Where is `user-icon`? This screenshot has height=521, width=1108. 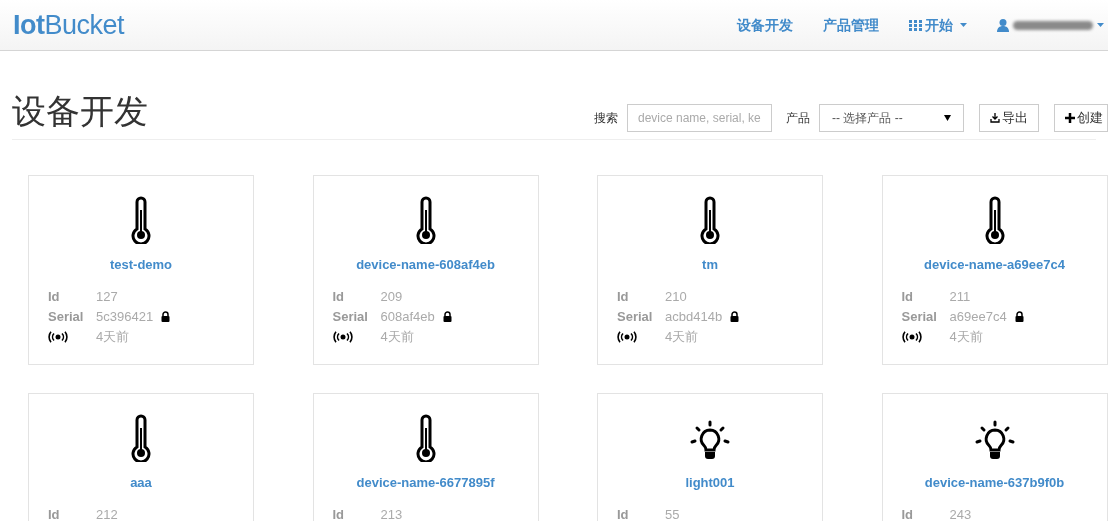 user-icon is located at coordinates (1003, 25).